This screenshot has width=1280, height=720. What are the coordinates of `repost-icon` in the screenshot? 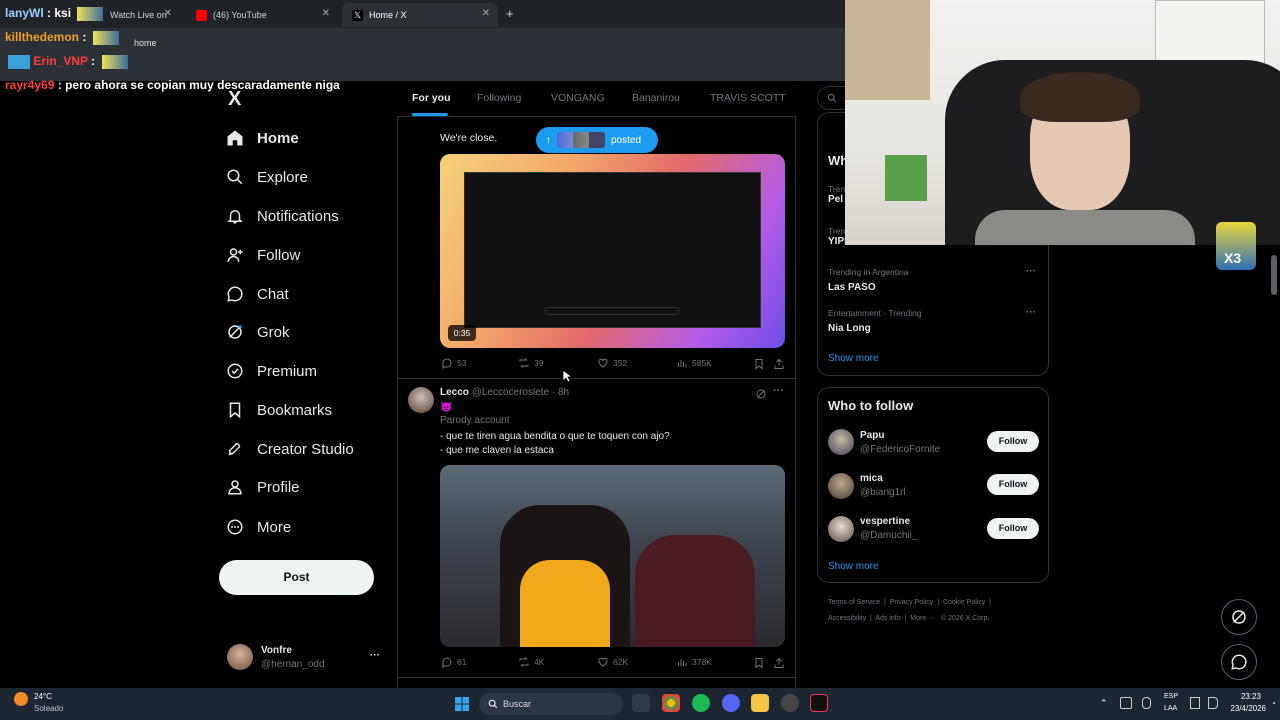 It's located at (524, 662).